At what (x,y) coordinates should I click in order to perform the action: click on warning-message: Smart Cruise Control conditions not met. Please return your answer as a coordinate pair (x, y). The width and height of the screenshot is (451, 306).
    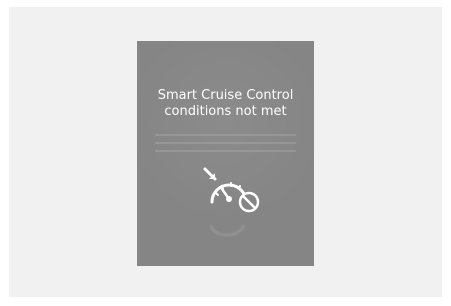
    Looking at the image, I should click on (225, 104).